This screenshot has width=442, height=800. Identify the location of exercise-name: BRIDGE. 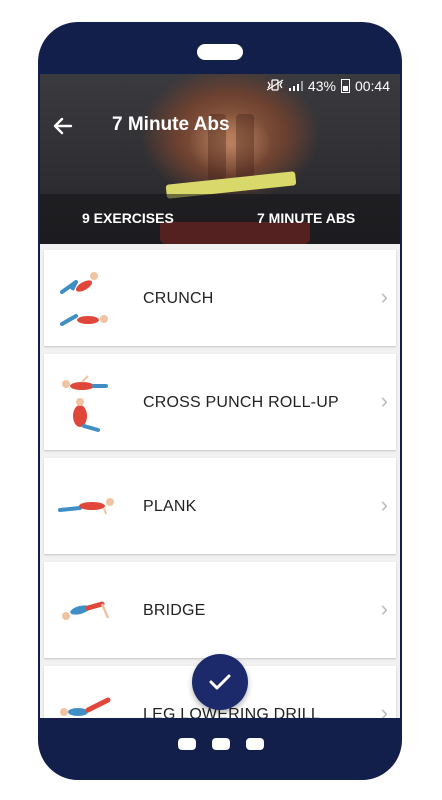
(174, 610).